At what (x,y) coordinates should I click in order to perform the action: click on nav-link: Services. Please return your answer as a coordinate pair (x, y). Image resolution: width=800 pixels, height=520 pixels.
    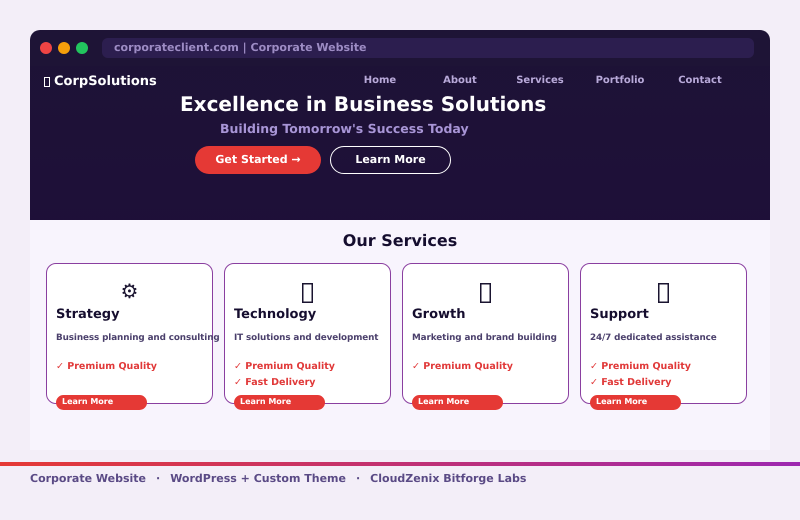
    Looking at the image, I should click on (540, 80).